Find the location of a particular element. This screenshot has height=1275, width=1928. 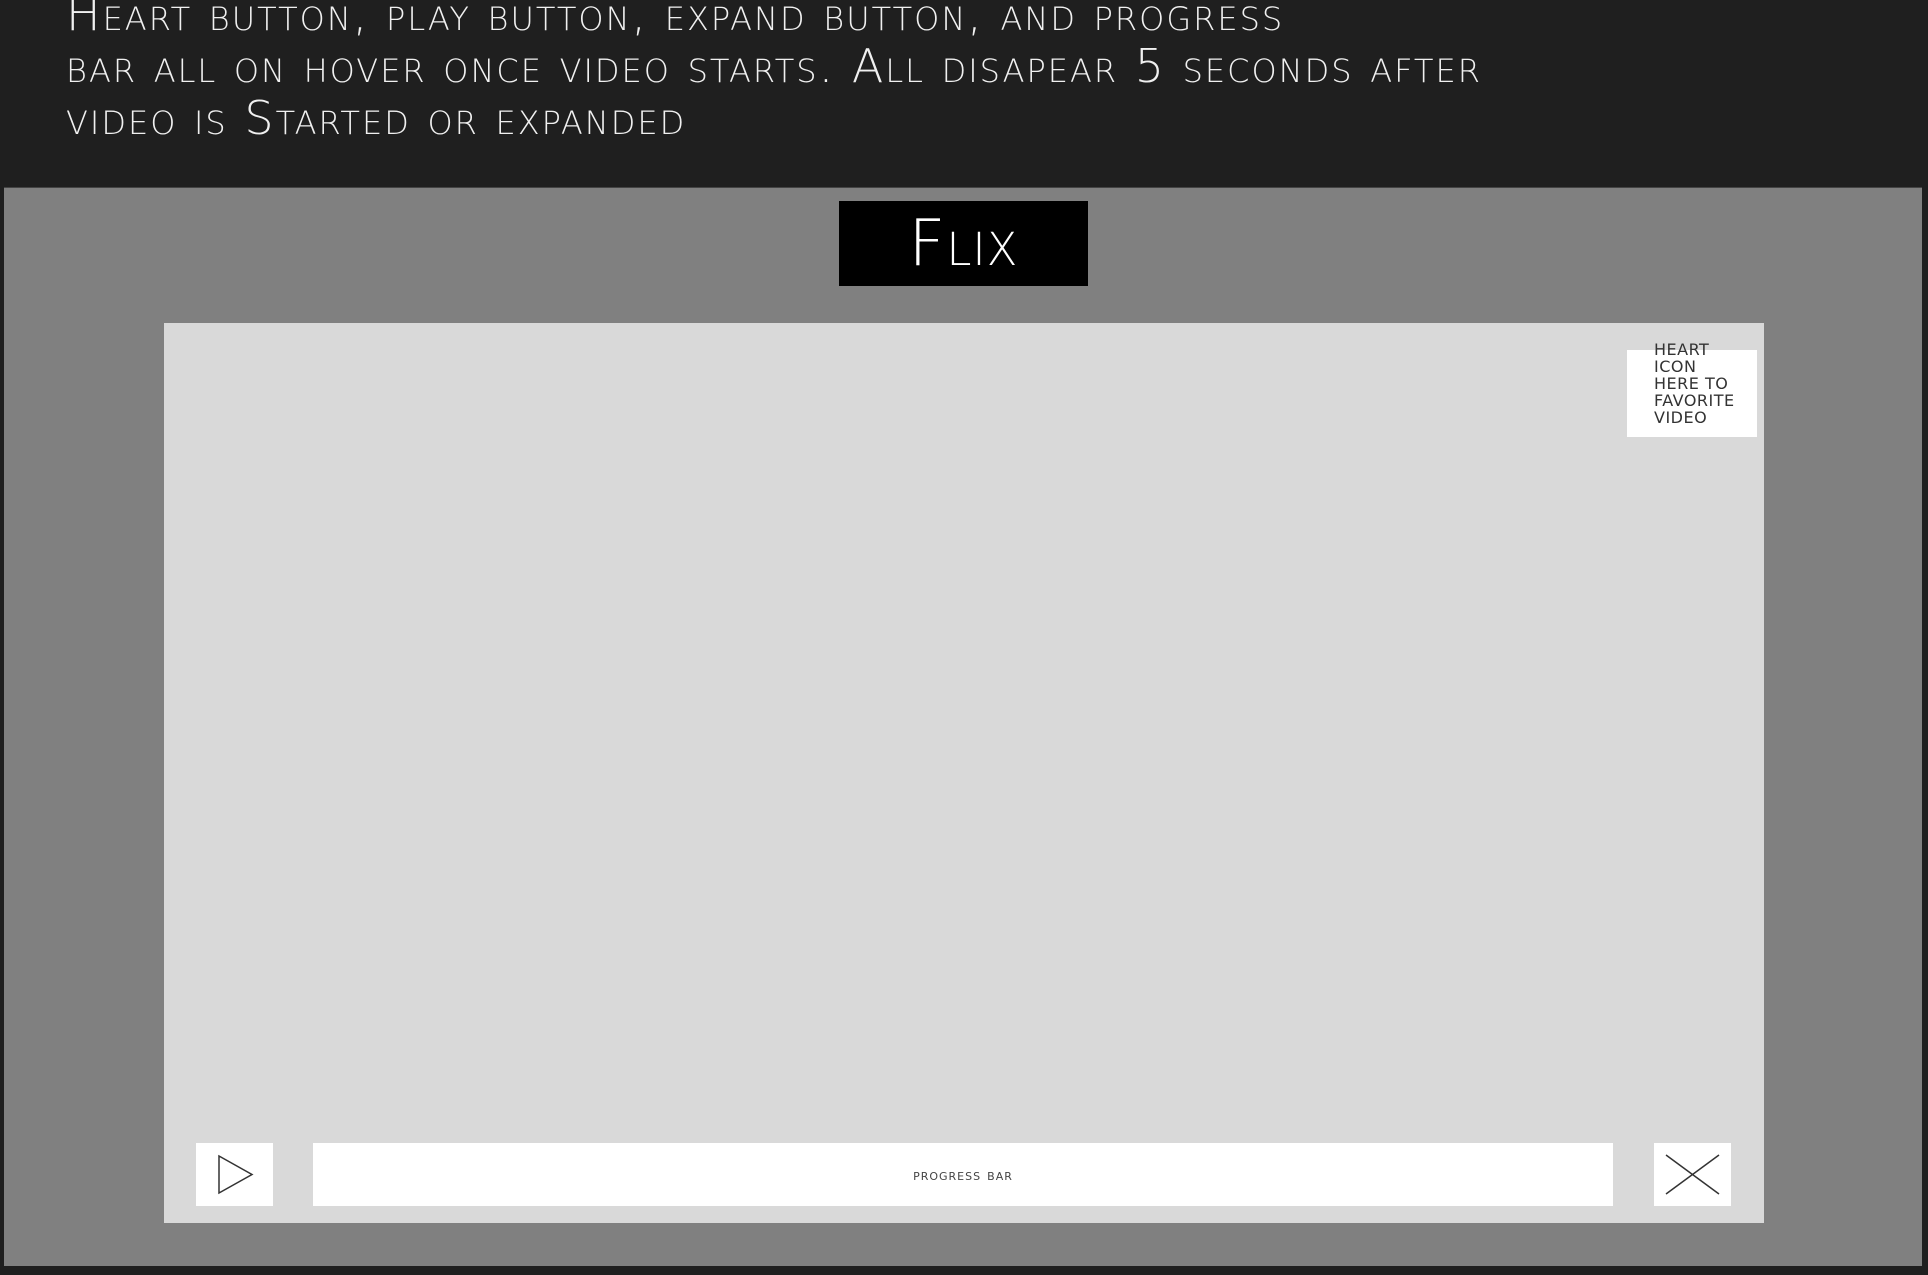

favorite-heart-button: HEART ICON HERE TO FAVORITE VIDEO is located at coordinates (1692, 389).